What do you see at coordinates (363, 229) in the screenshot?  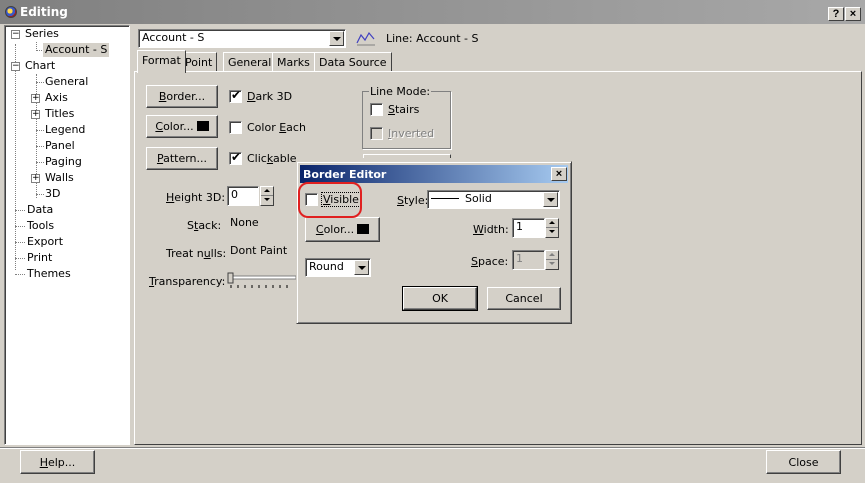 I see `border-color-swatch` at bounding box center [363, 229].